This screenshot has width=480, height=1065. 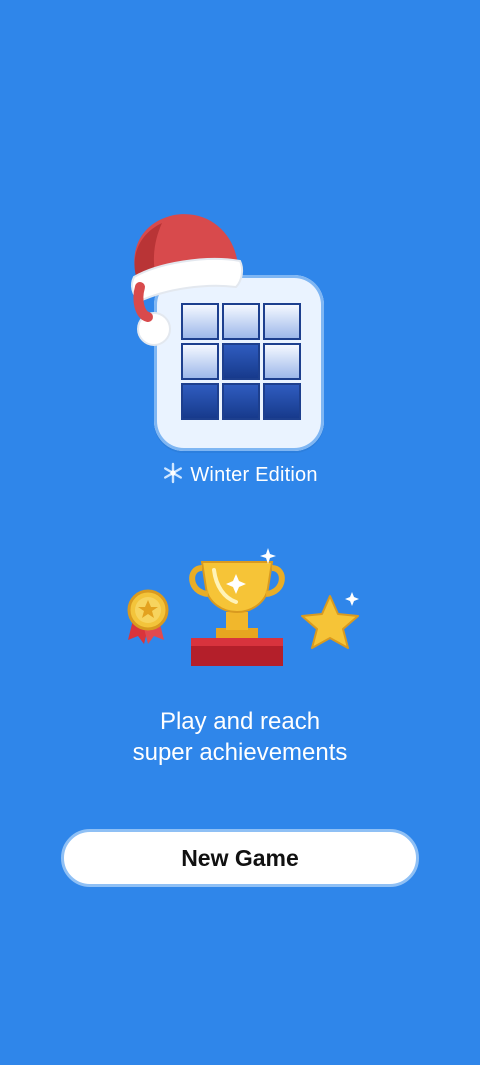 I want to click on snowflake-icon, so click(x=173, y=473).